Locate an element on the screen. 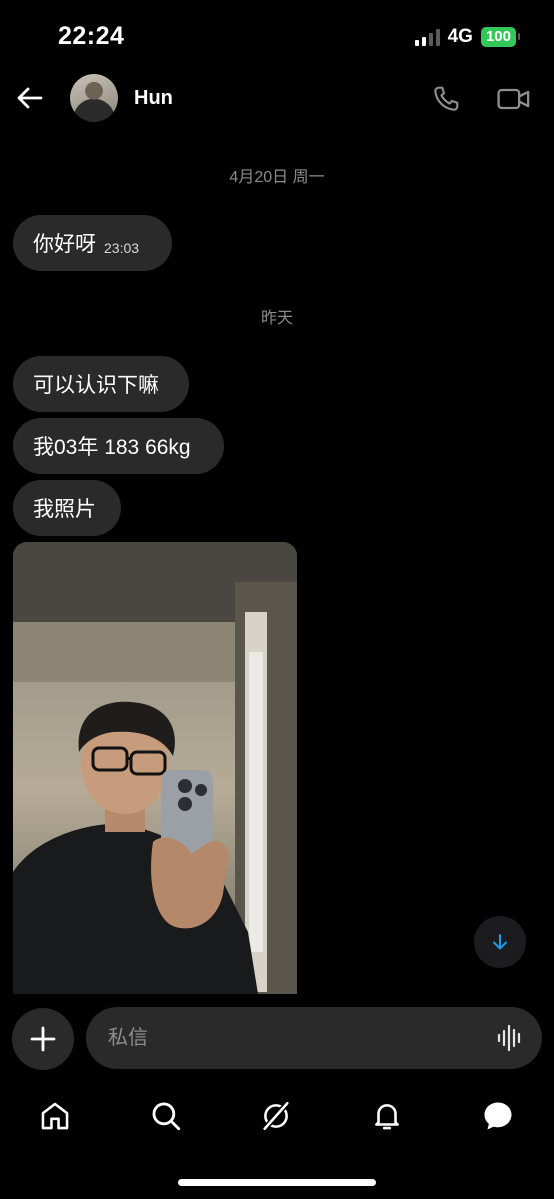  arrow-down-icon is located at coordinates (500, 942).